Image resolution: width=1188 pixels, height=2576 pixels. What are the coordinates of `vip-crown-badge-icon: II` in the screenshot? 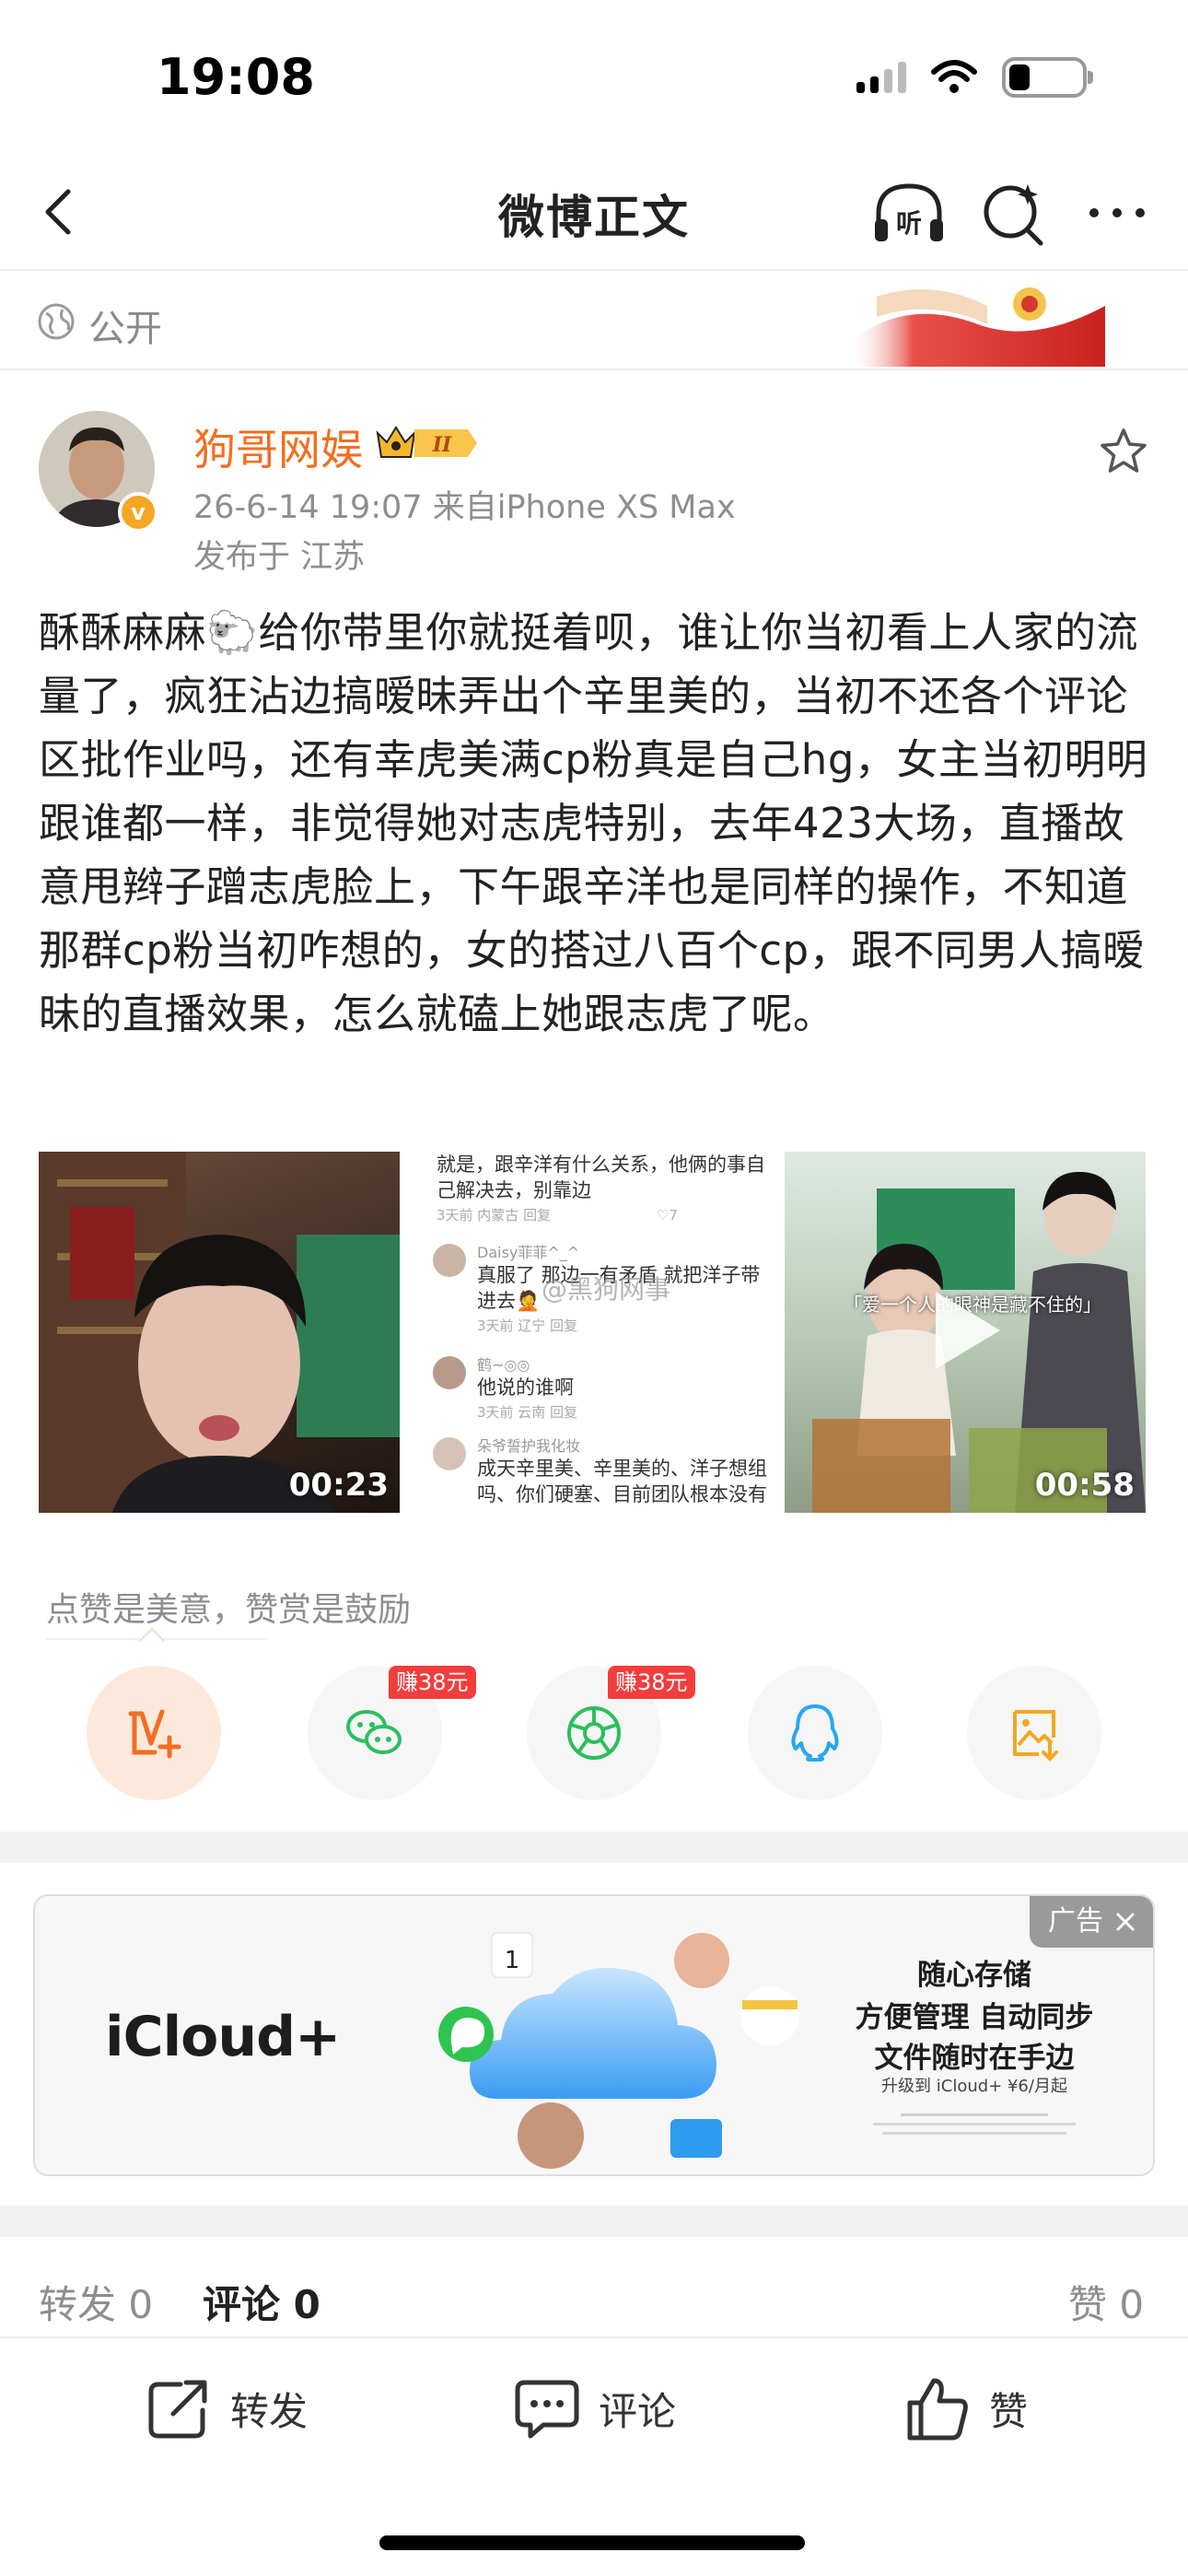 It's located at (427, 443).